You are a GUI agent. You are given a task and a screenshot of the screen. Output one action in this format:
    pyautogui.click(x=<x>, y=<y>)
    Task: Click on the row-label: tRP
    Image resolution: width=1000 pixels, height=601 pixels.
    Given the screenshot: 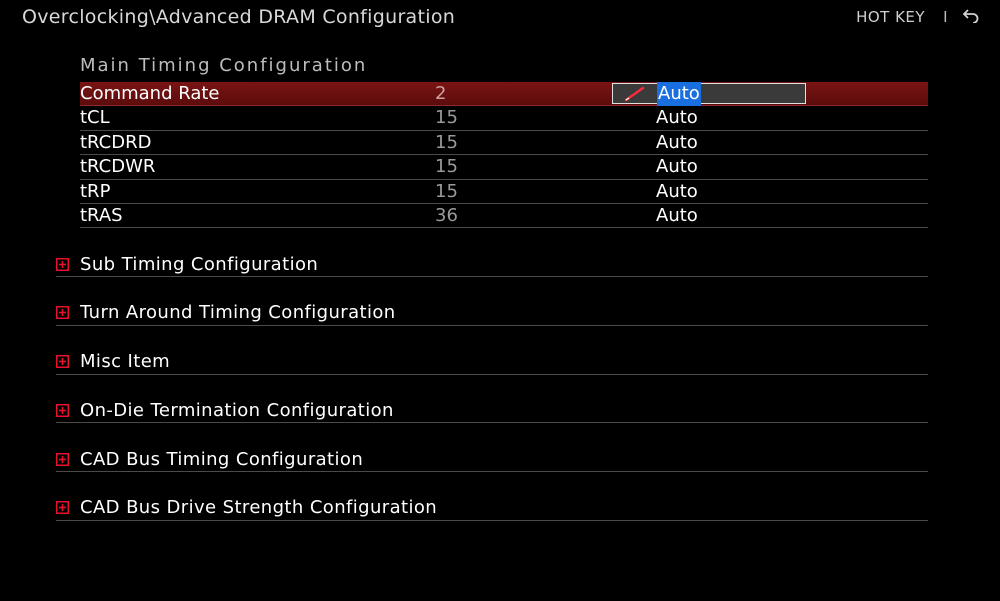 What is the action you would take?
    pyautogui.click(x=95, y=191)
    